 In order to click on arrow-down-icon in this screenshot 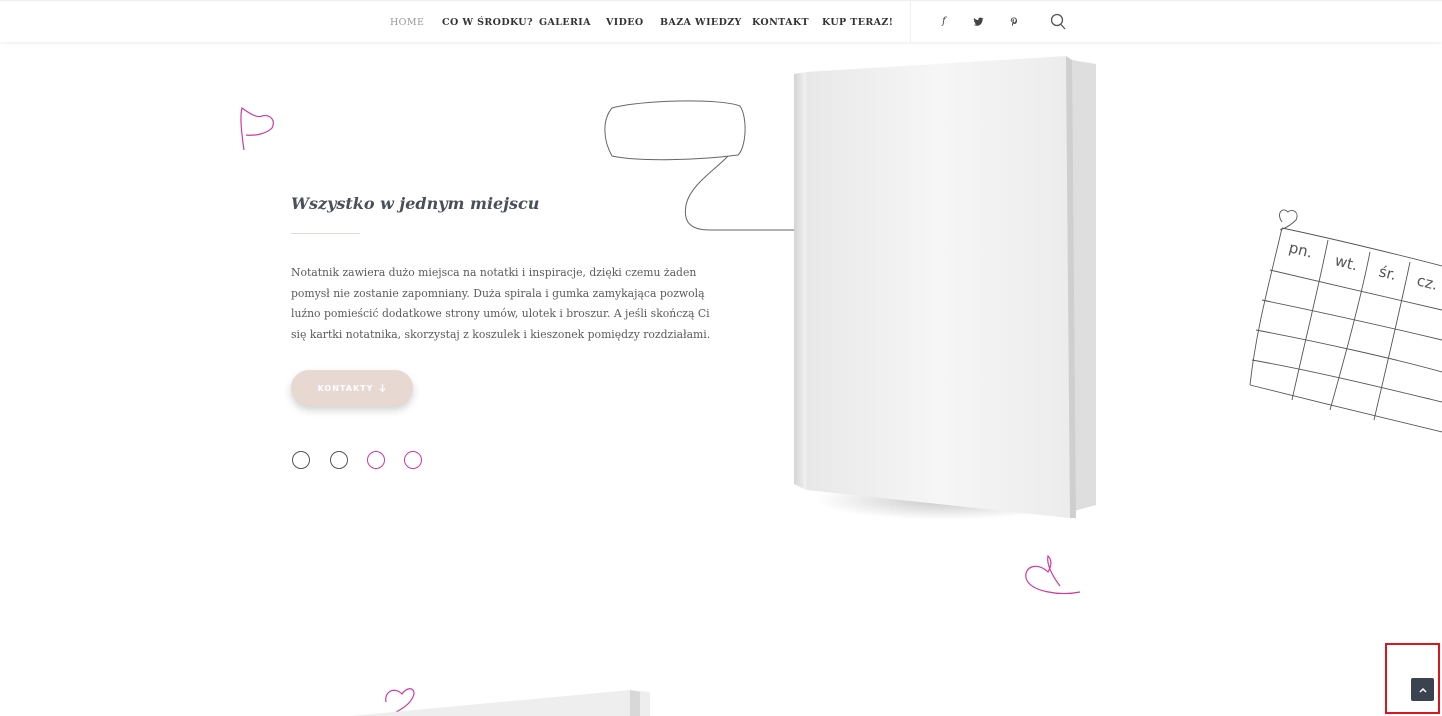, I will do `click(382, 387)`.